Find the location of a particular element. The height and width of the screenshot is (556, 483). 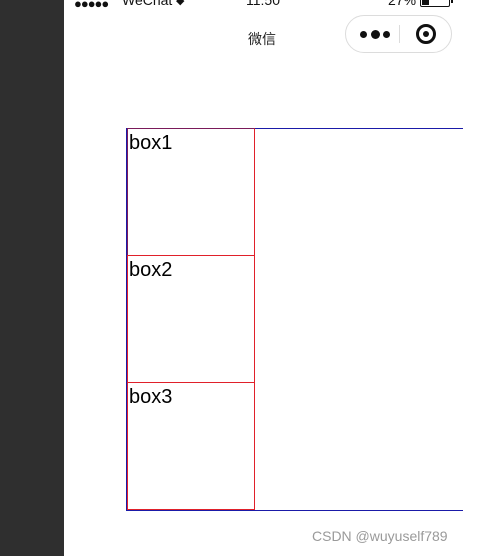

right-margin is located at coordinates (473, 278).